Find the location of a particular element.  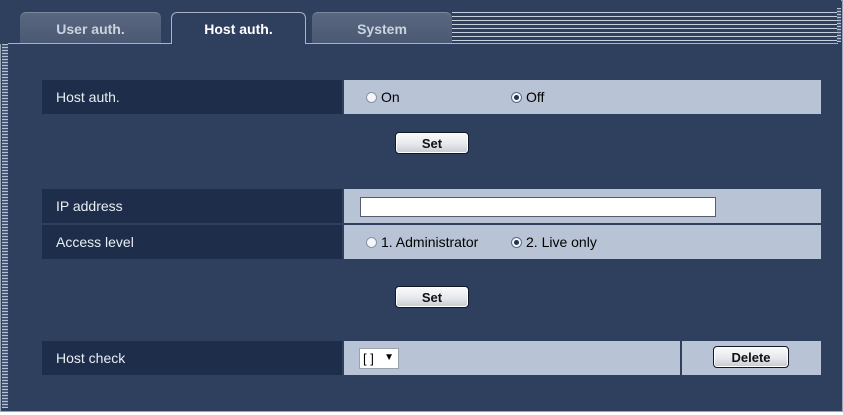

ip-address-input is located at coordinates (538, 207).